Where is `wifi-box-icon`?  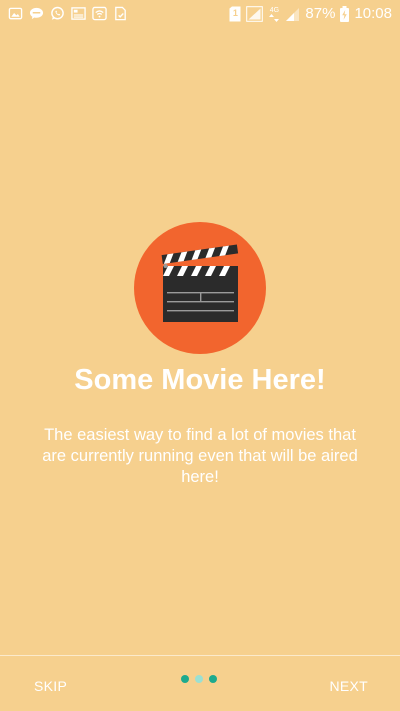
wifi-box-icon is located at coordinates (99, 13).